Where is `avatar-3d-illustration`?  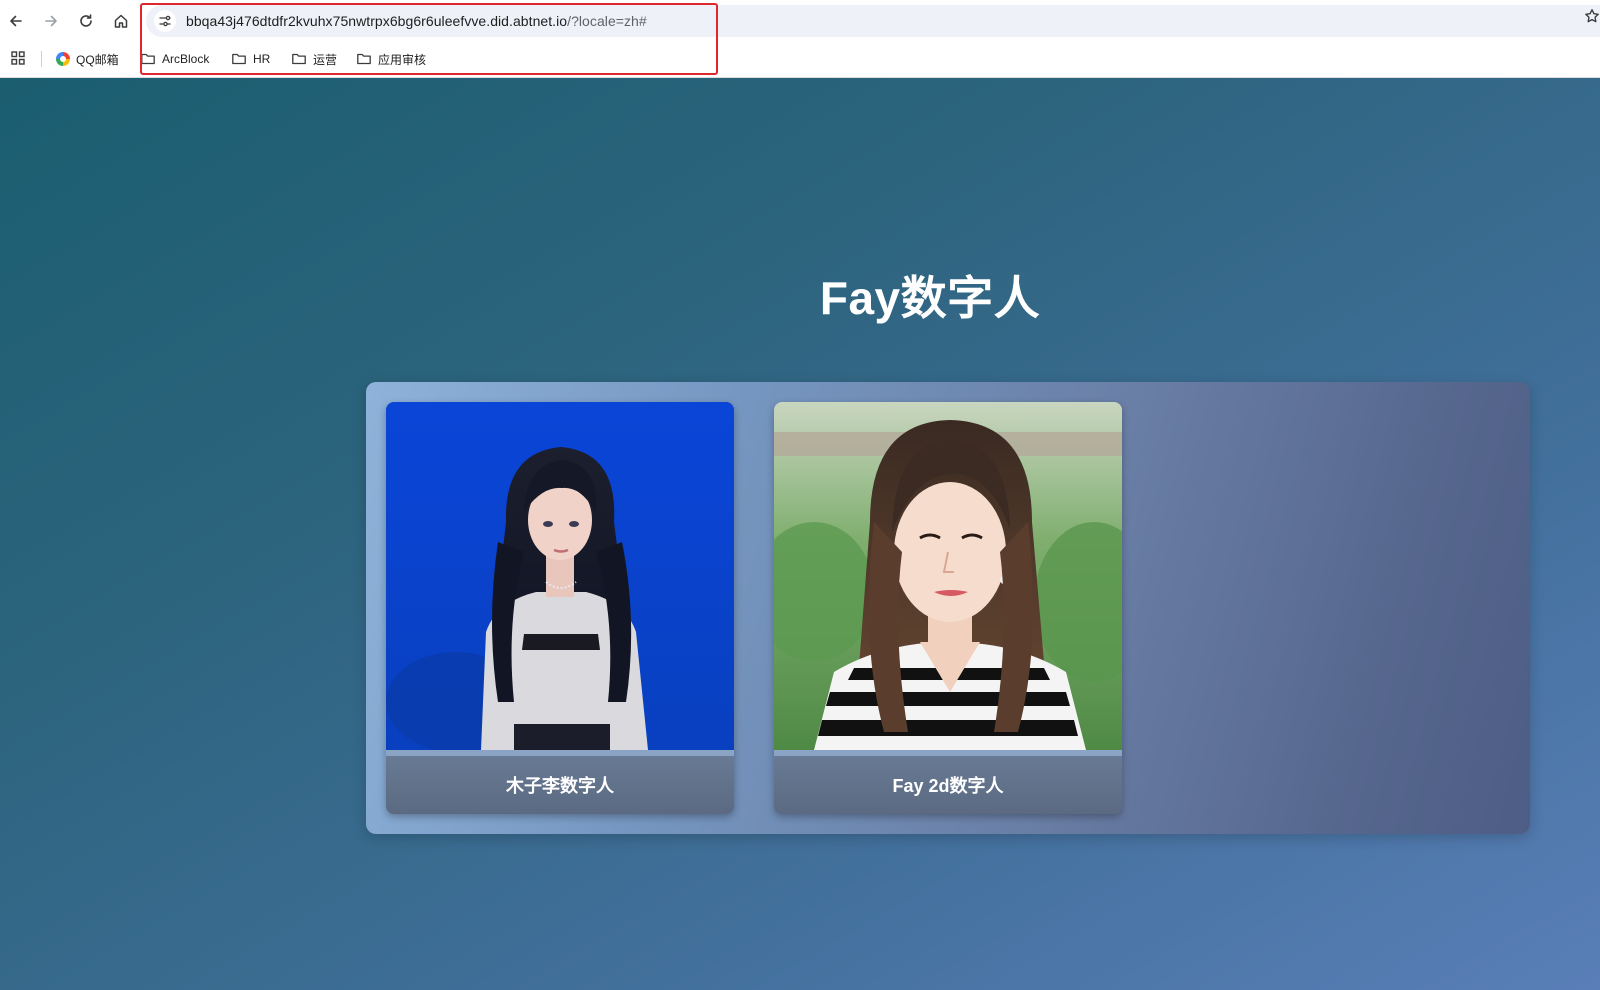 avatar-3d-illustration is located at coordinates (560, 576).